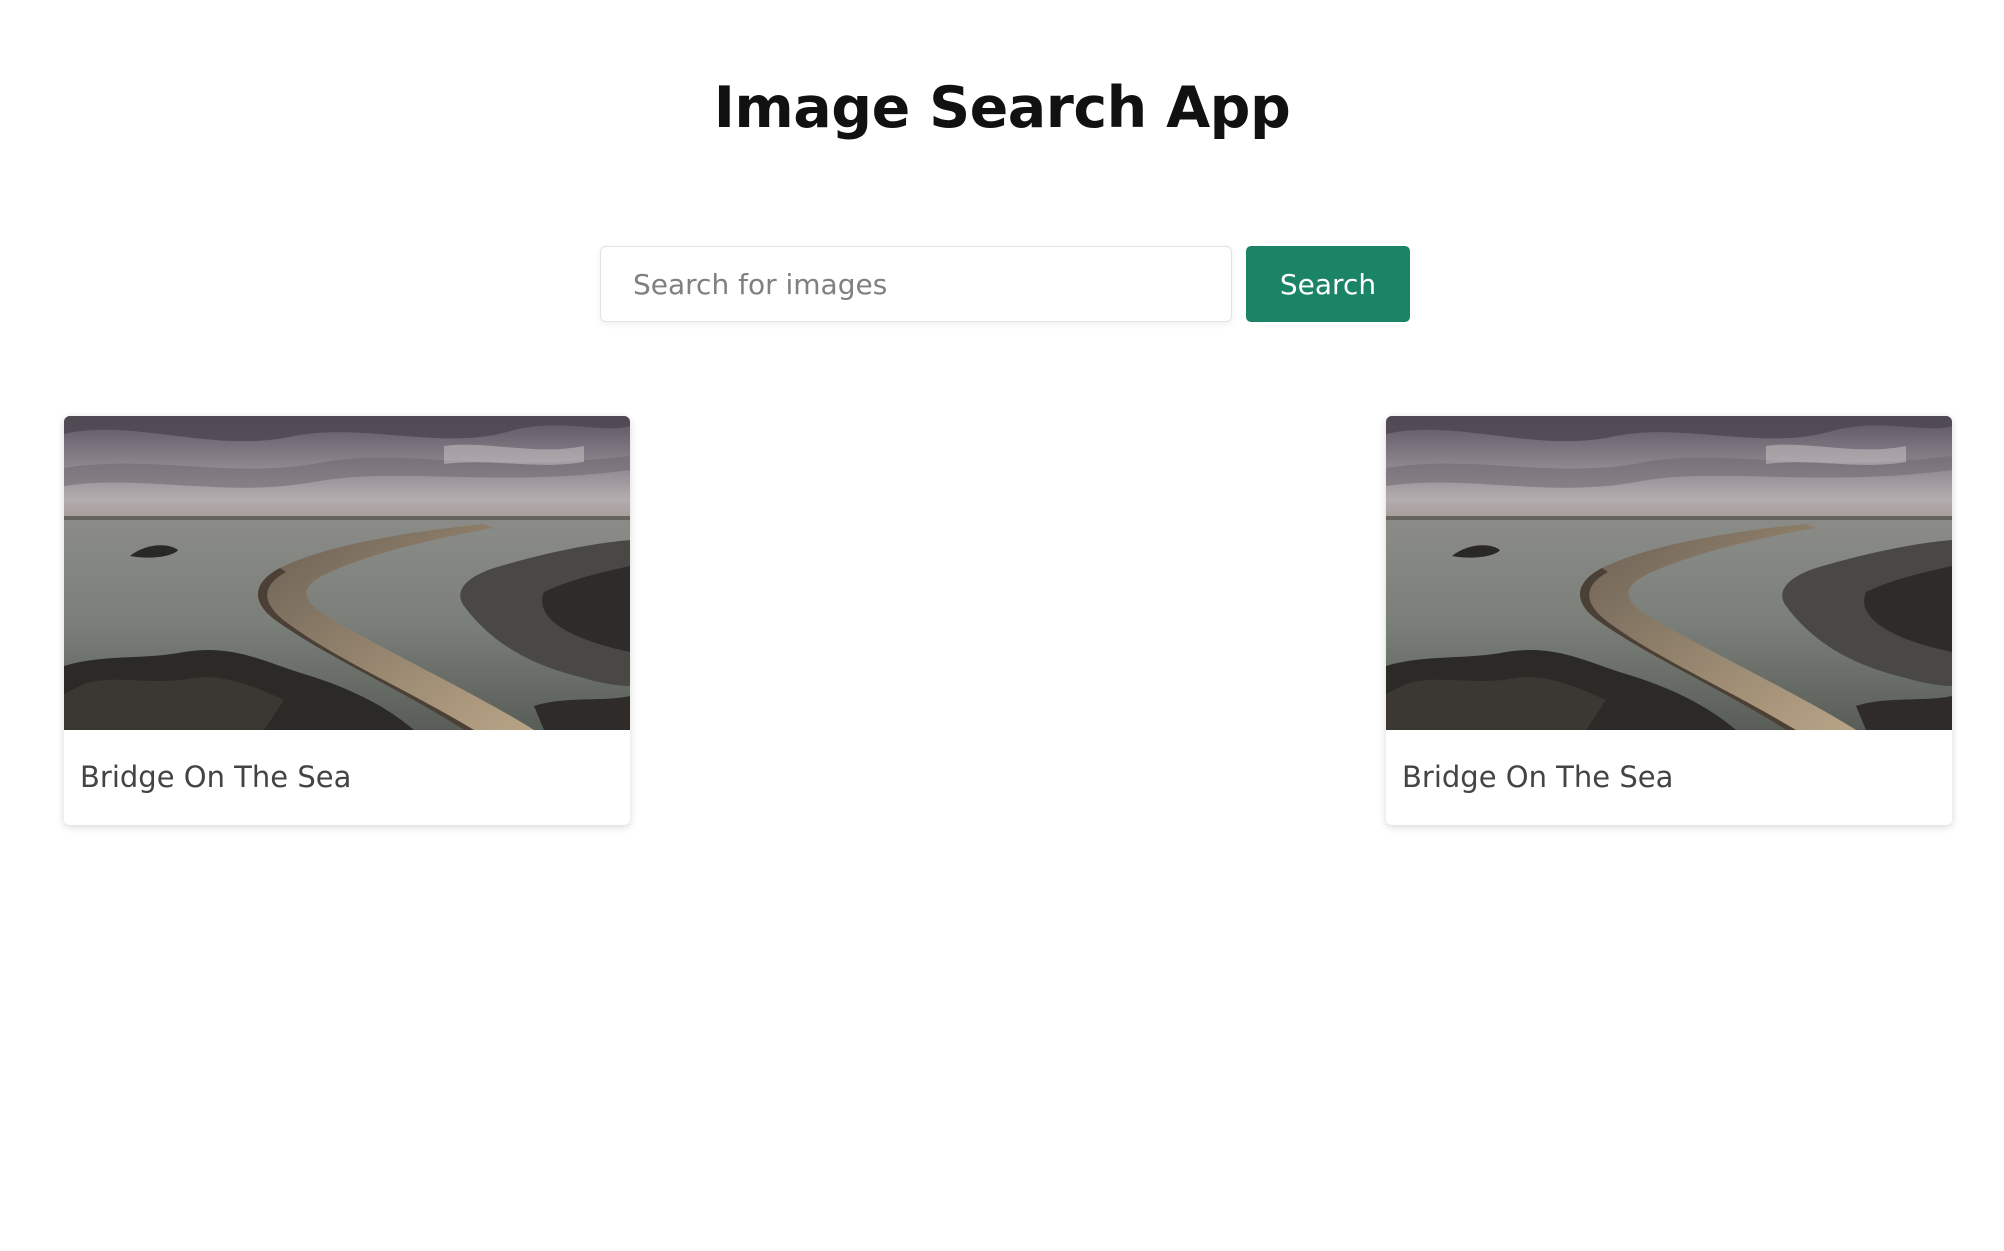 This screenshot has width=2004, height=1251. What do you see at coordinates (1328, 284) in the screenshot?
I see `search-button: Search` at bounding box center [1328, 284].